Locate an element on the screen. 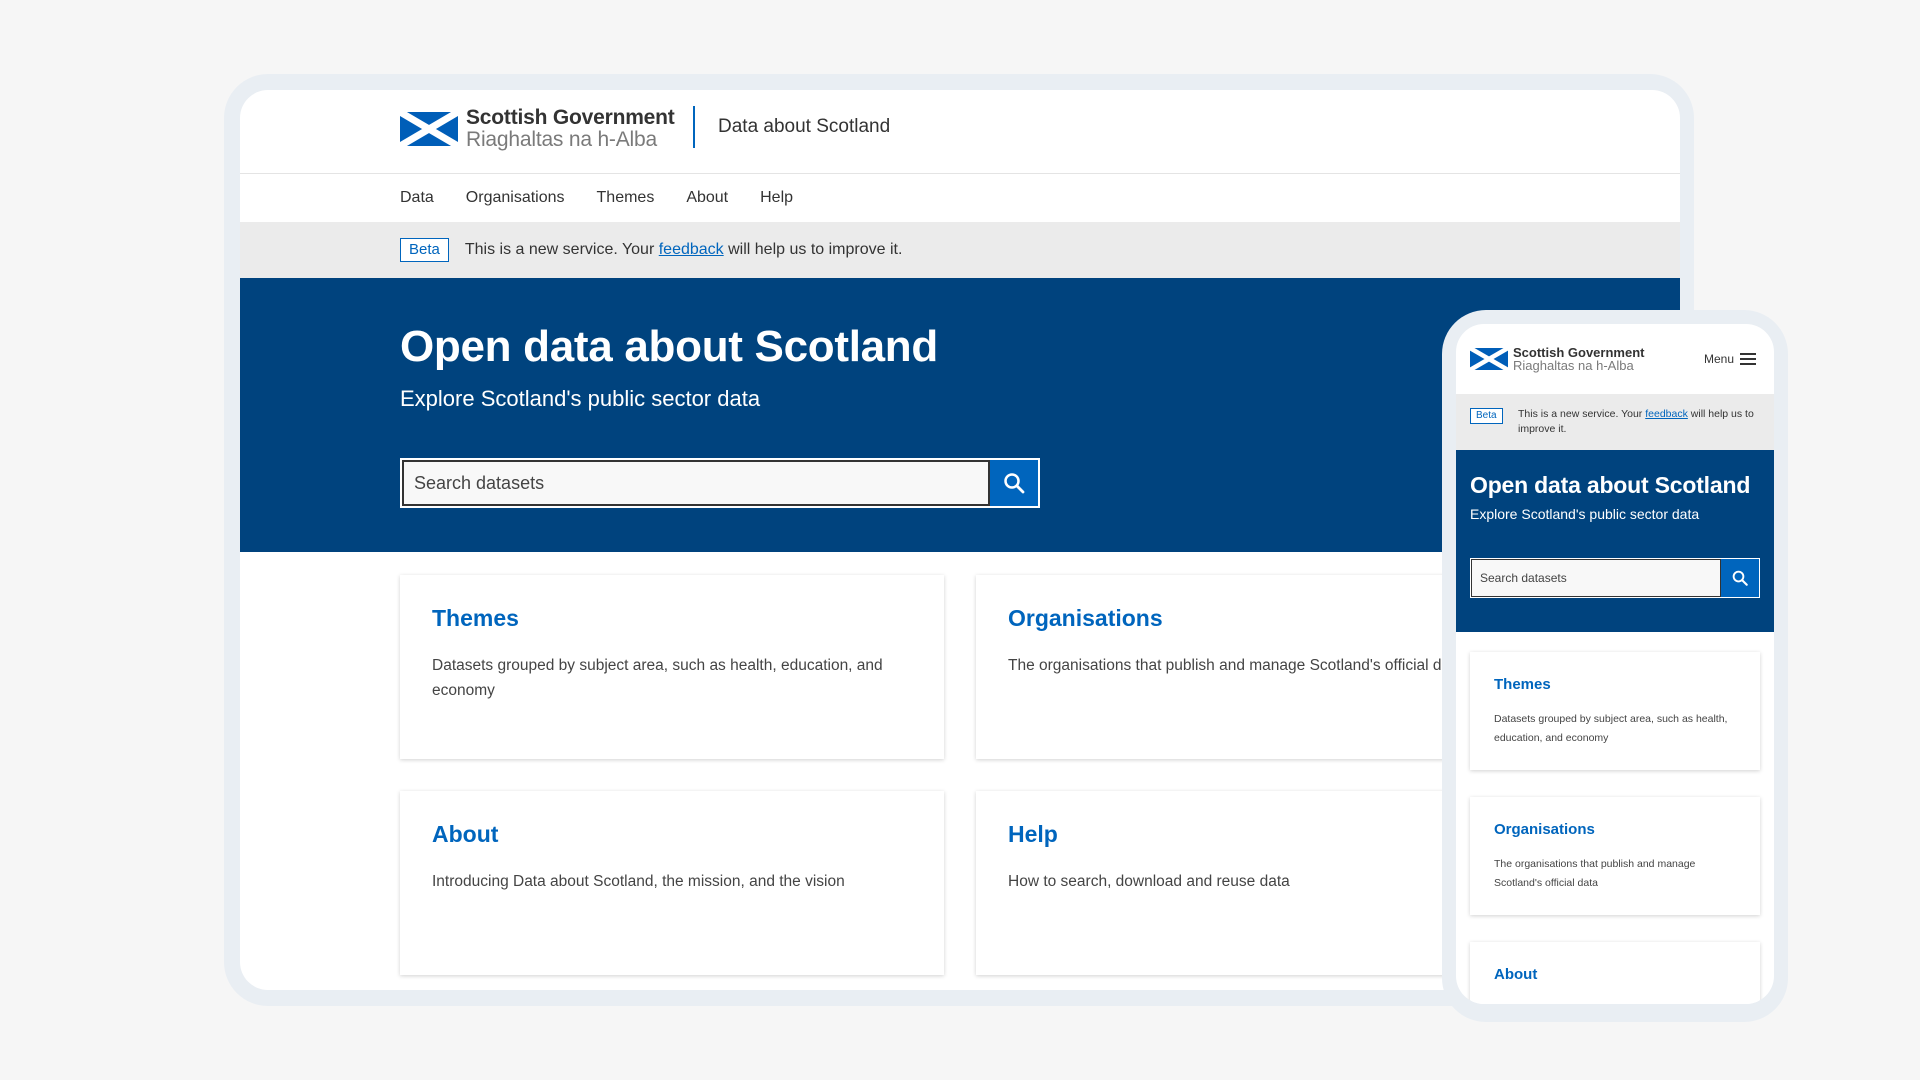 This screenshot has height=1080, width=1920. beta-text-after: will help us to improve it. is located at coordinates (813, 249).